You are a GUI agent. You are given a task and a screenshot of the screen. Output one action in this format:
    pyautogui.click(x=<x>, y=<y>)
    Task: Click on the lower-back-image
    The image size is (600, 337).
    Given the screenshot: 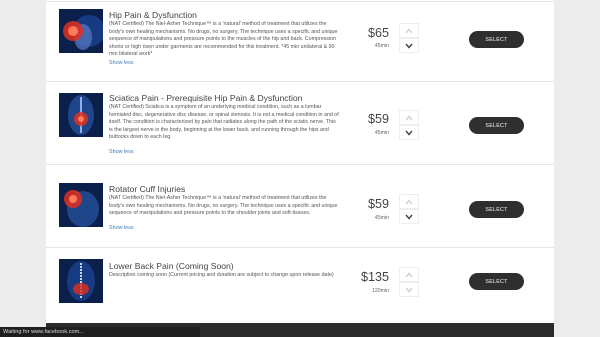 What is the action you would take?
    pyautogui.click(x=81, y=281)
    